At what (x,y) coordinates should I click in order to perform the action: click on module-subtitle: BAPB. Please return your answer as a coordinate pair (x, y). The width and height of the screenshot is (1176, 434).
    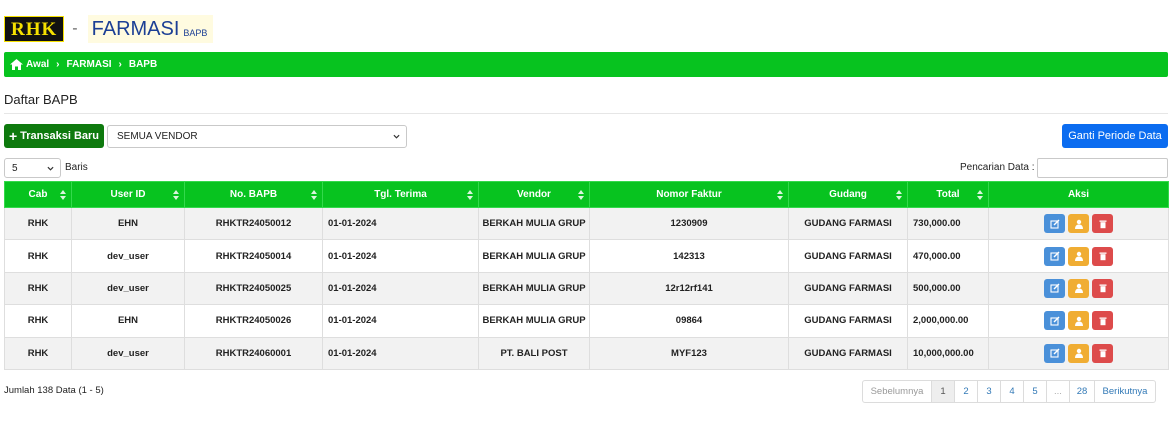
    Looking at the image, I should click on (195, 33).